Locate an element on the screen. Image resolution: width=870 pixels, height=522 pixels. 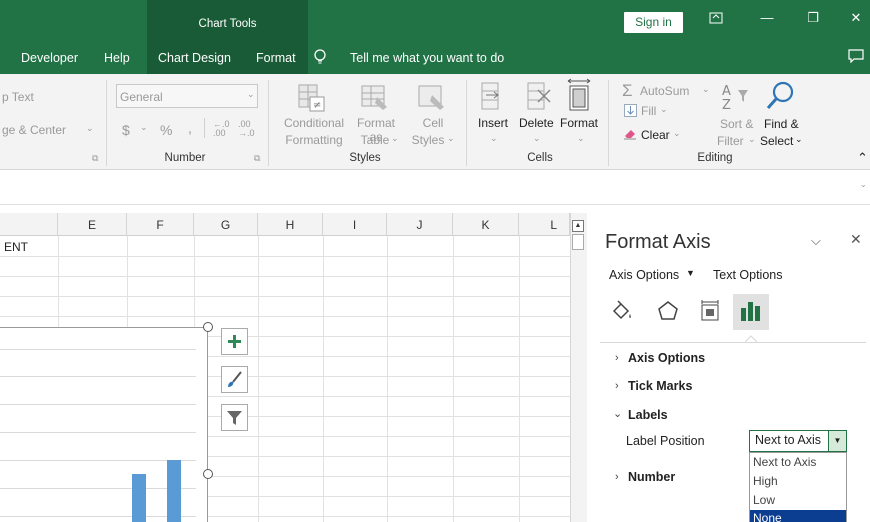
cell-styles-label: Cell is located at coordinates (433, 123).